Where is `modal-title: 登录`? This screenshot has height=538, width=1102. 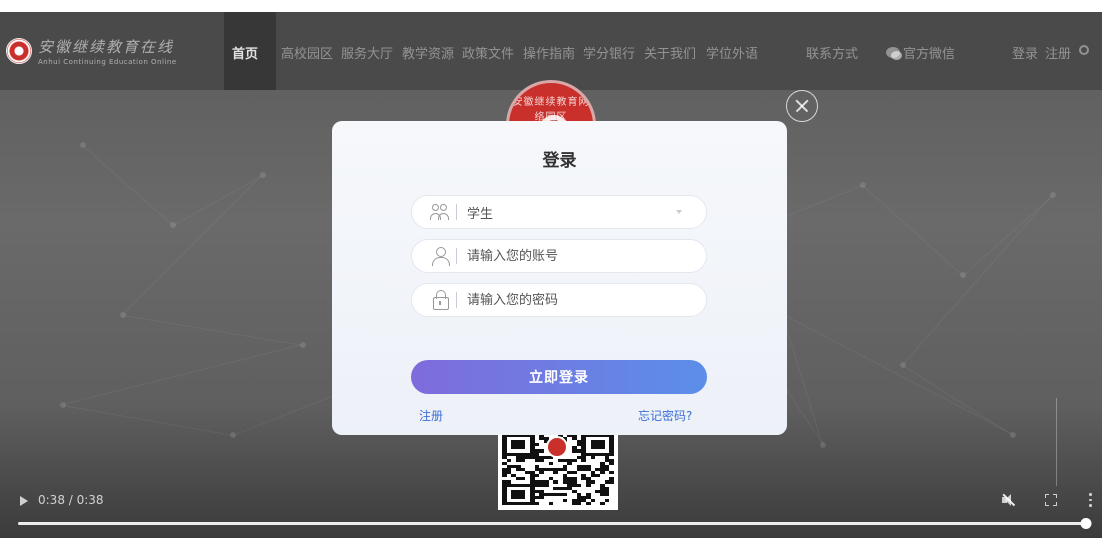
modal-title: 登录 is located at coordinates (559, 161).